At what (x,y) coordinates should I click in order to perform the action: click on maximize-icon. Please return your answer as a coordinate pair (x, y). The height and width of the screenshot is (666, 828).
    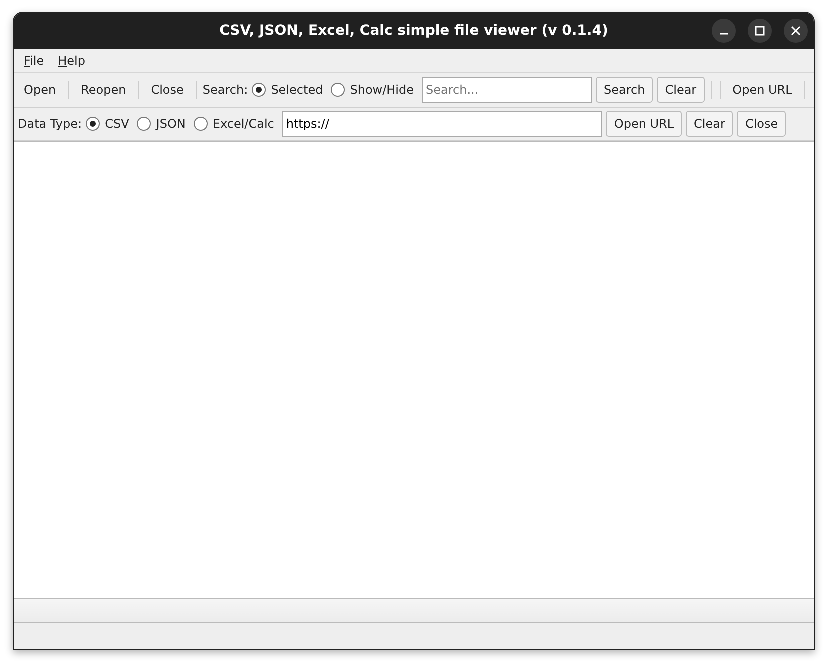
    Looking at the image, I should click on (760, 31).